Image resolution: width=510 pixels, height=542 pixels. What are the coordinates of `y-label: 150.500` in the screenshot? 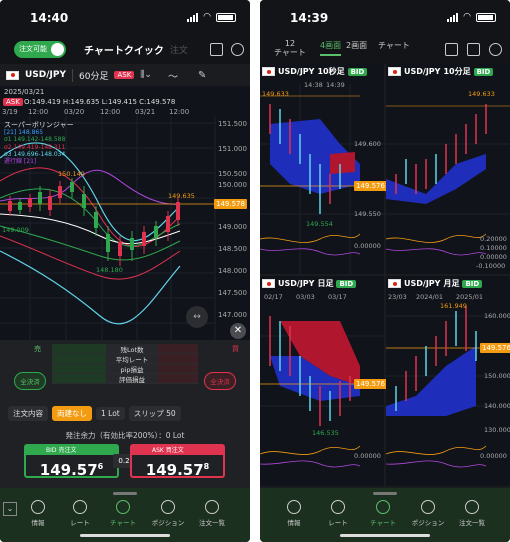 It's located at (232, 174).